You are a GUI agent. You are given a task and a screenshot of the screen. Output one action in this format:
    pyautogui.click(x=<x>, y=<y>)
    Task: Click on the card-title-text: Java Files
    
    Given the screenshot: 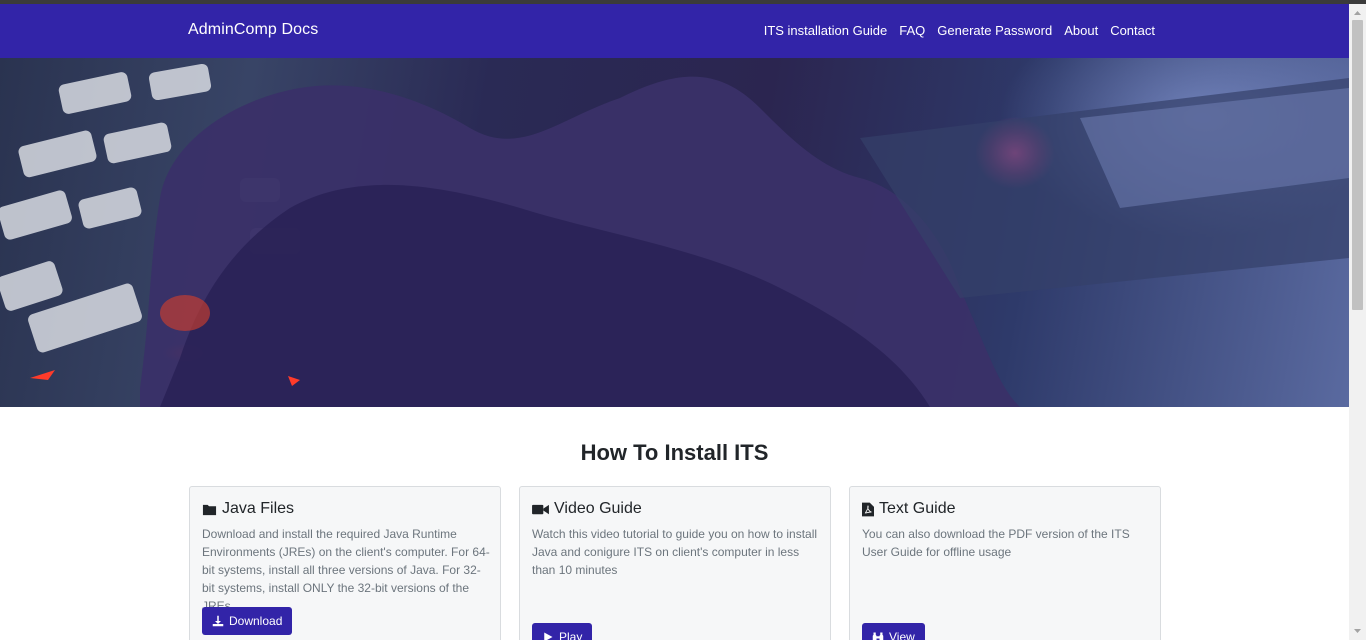 What is the action you would take?
    pyautogui.click(x=258, y=508)
    